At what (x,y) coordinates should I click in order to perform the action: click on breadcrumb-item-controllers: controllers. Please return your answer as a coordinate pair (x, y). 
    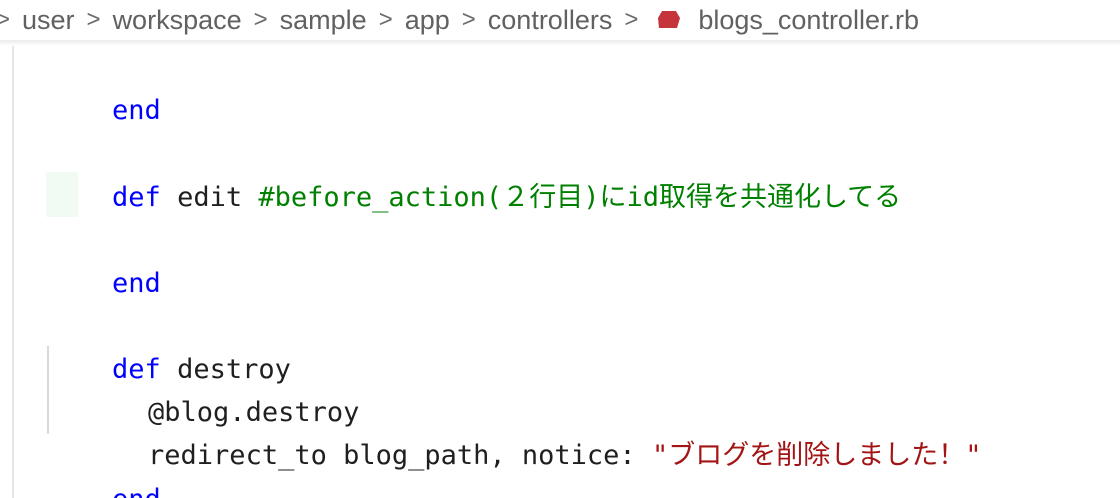
    Looking at the image, I should click on (550, 20).